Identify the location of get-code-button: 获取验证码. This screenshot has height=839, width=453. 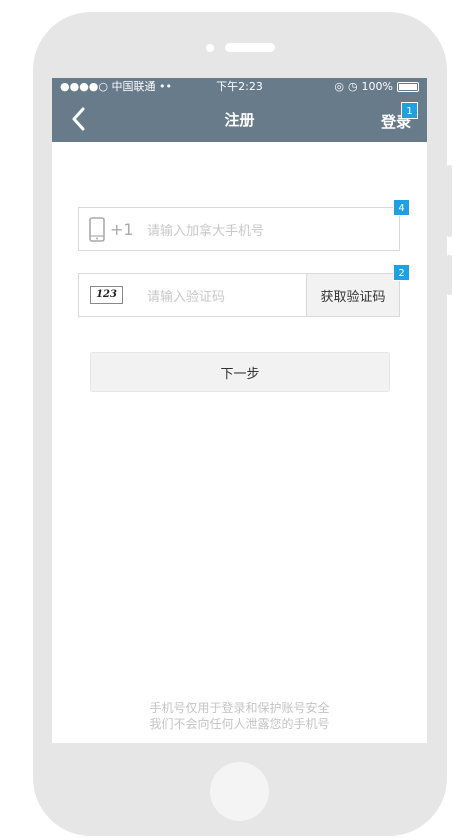
(352, 295).